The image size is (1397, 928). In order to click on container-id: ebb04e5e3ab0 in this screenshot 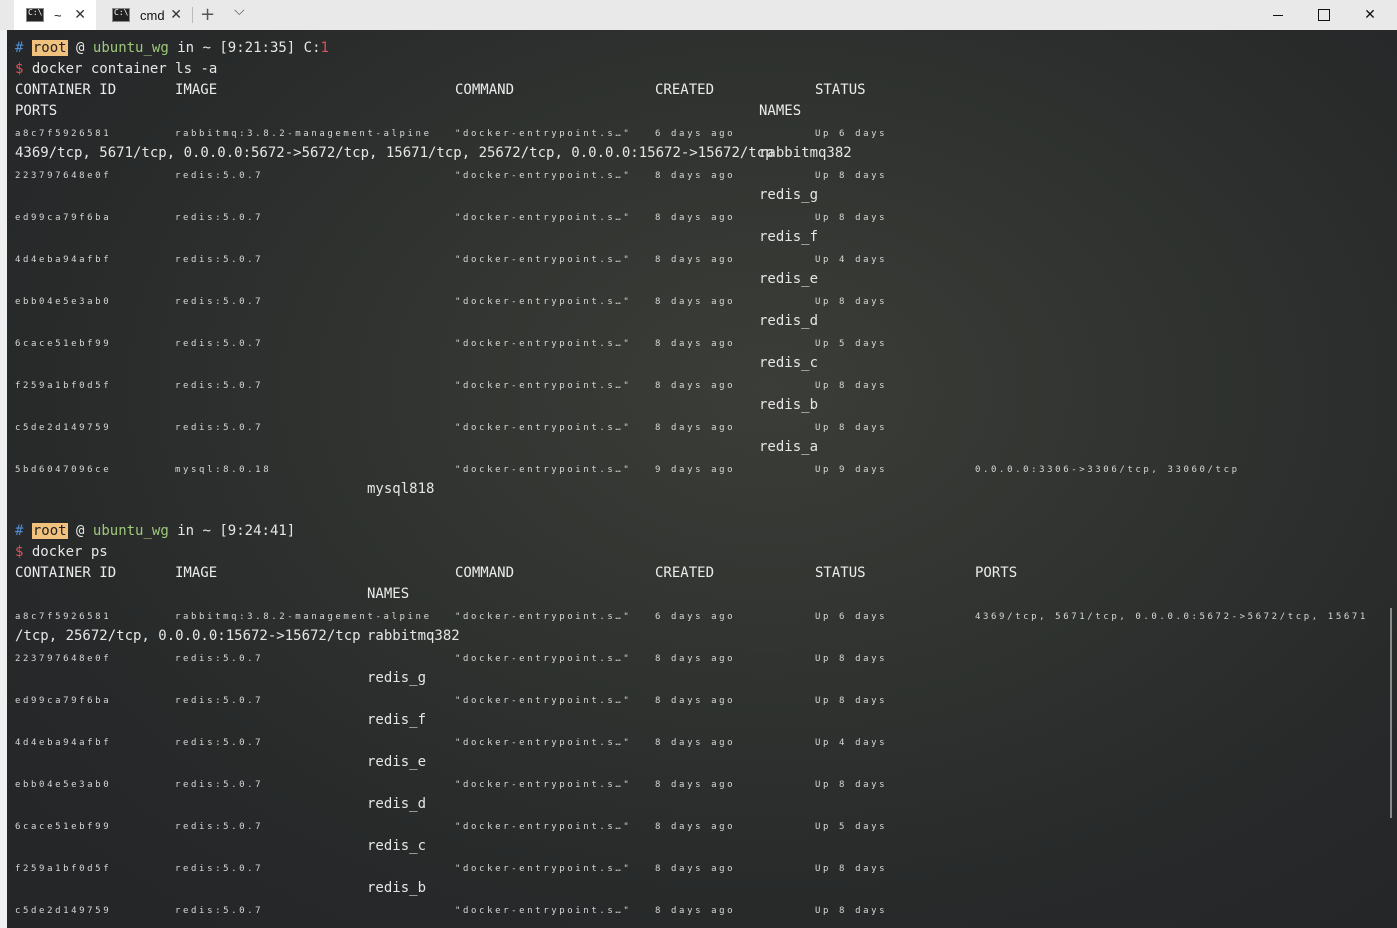, I will do `click(63, 785)`.